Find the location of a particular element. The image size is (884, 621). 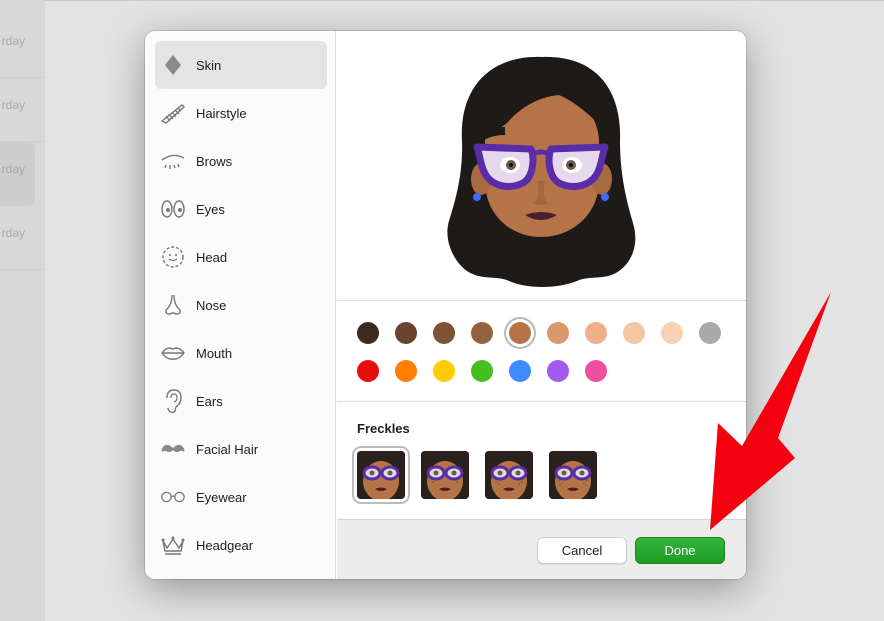

freckles-title: Freckles is located at coordinates (383, 428).